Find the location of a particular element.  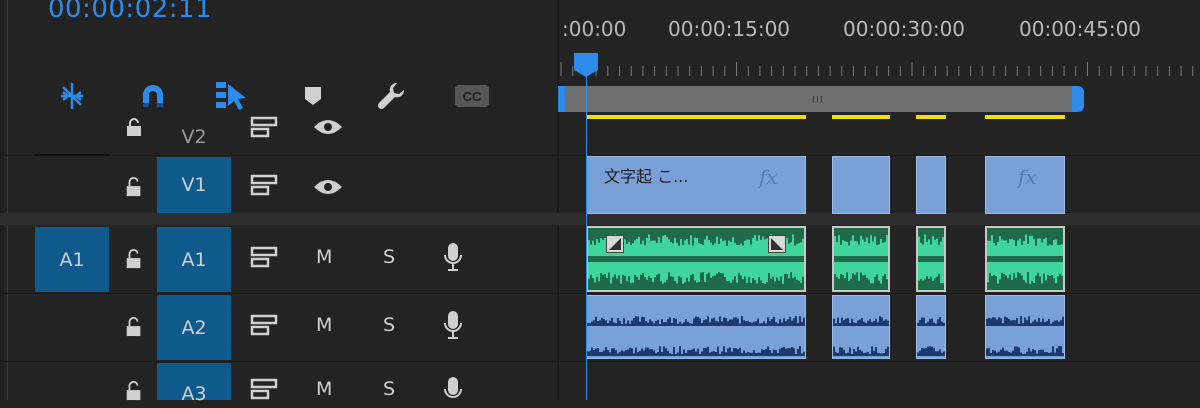

linked-selection-icon is located at coordinates (231, 96).